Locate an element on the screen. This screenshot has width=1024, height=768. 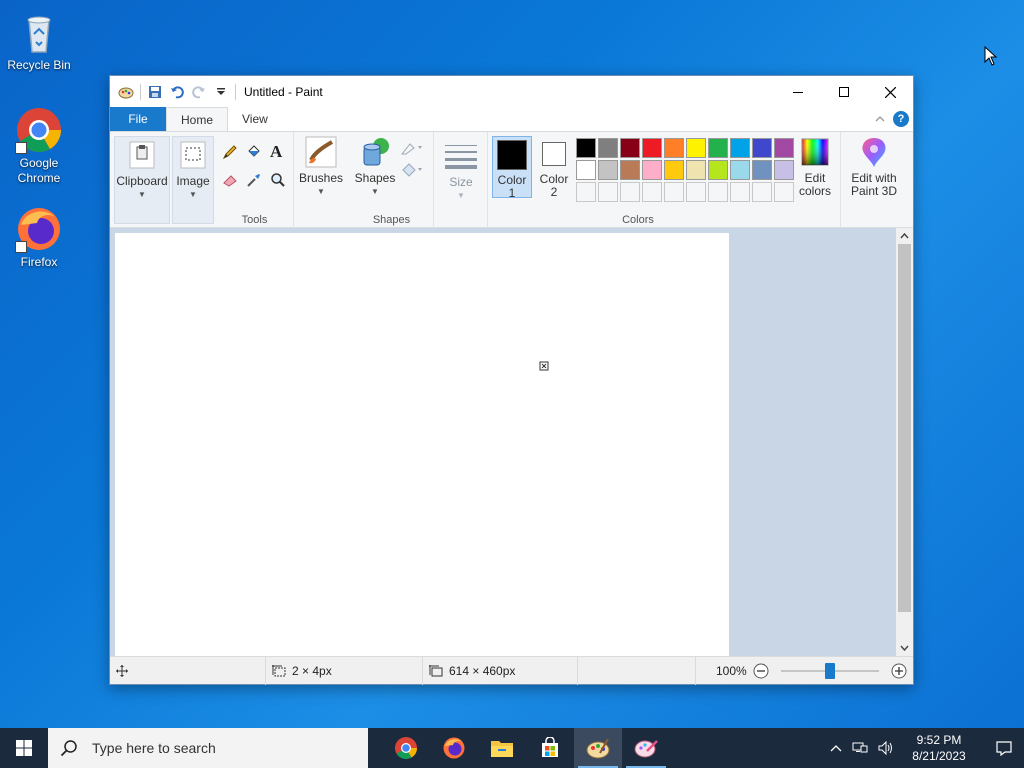
action-center-button is located at coordinates (1004, 748).